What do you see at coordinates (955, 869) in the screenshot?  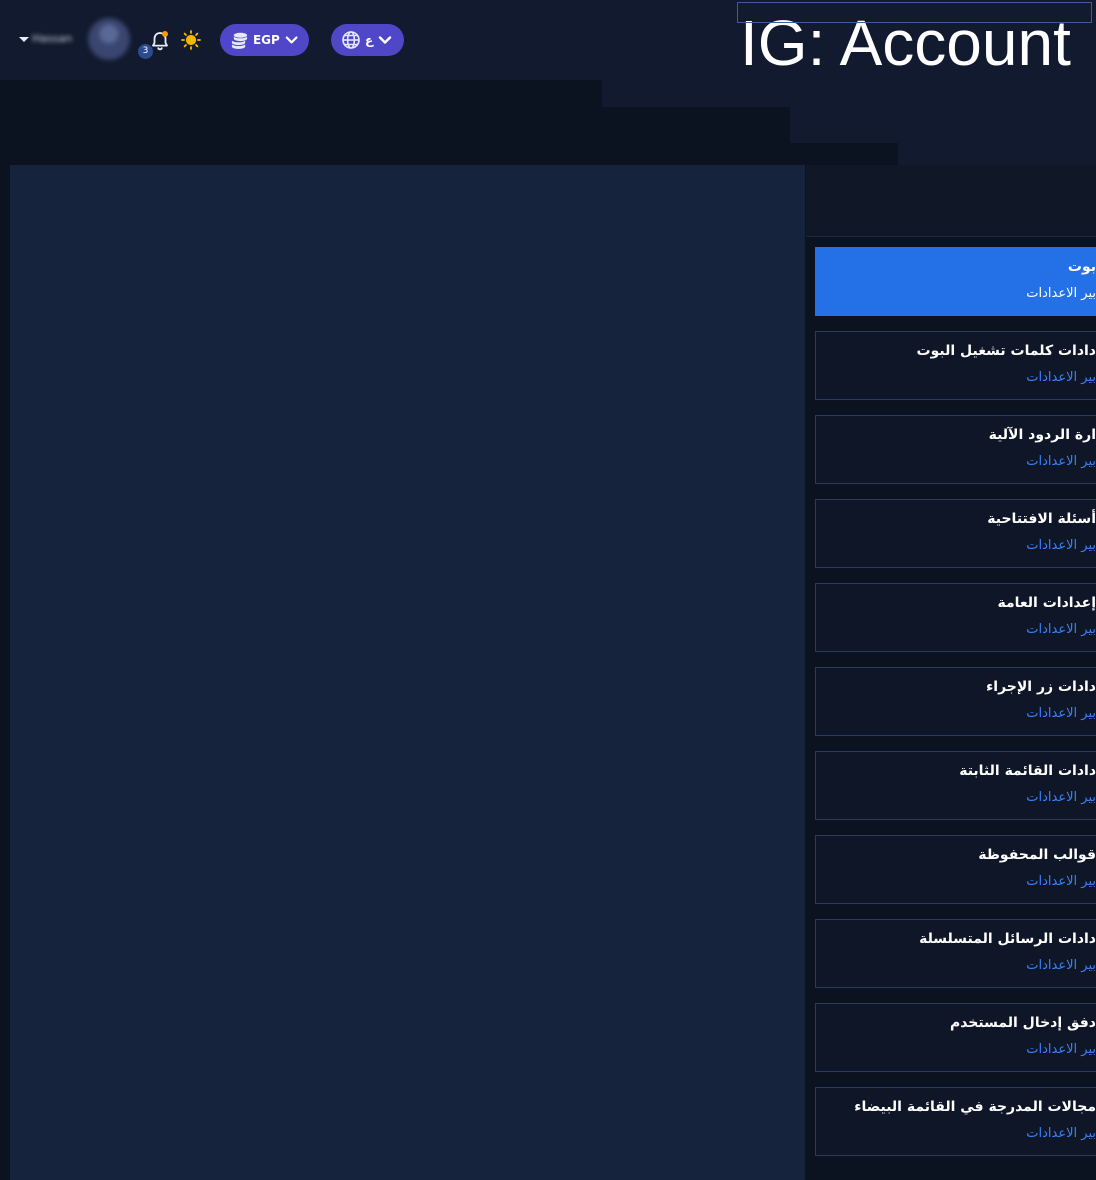 I see `settings-item: قوالب المحفوظة بير الاعدادات` at bounding box center [955, 869].